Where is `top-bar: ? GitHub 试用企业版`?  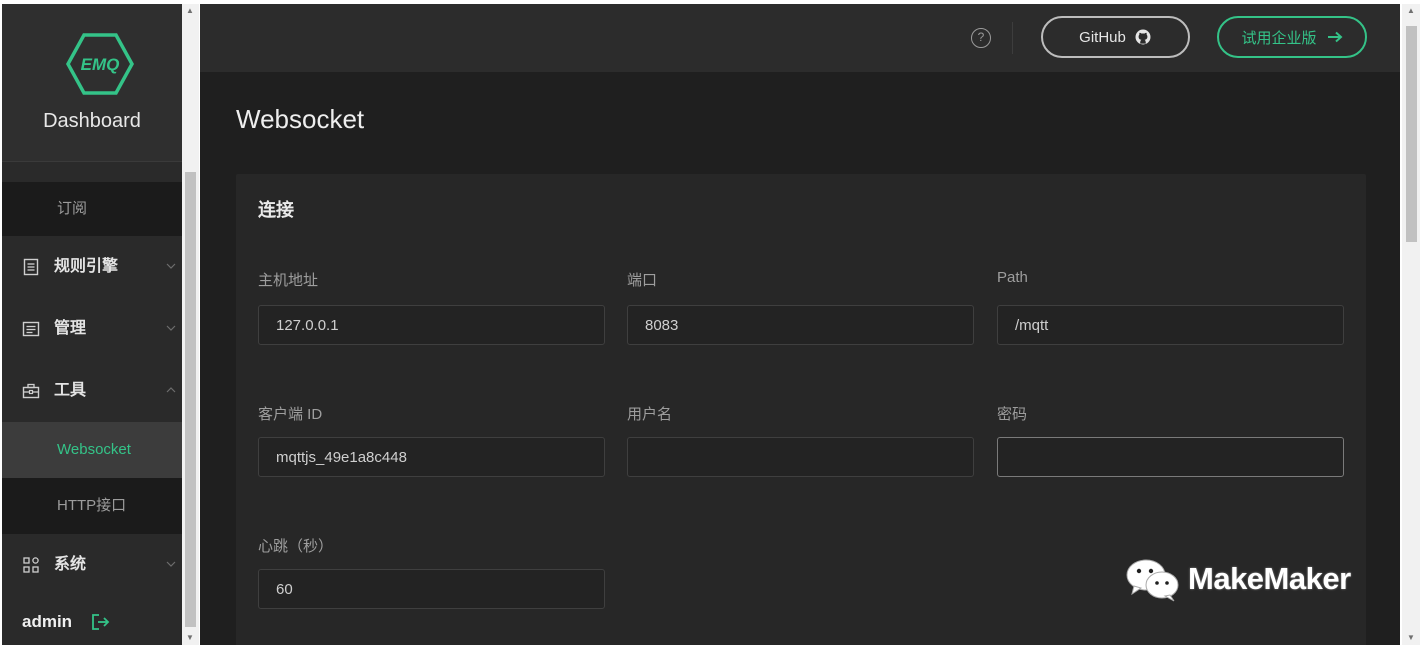
top-bar: ? GitHub 试用企业版 is located at coordinates (800, 38).